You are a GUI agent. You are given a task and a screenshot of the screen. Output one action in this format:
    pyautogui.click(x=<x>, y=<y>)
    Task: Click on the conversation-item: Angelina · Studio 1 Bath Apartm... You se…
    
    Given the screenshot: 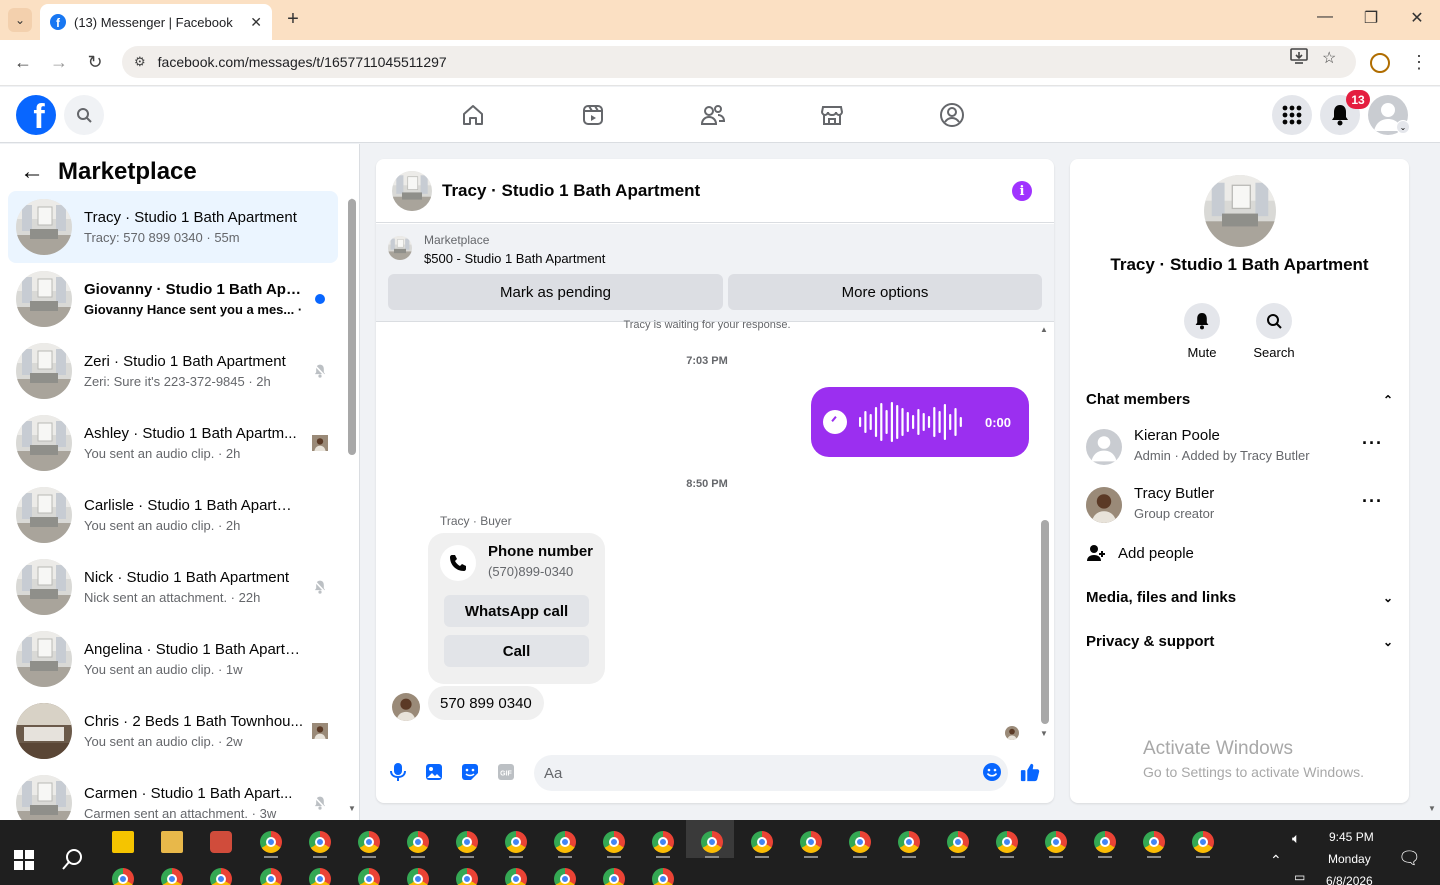 What is the action you would take?
    pyautogui.click(x=173, y=659)
    